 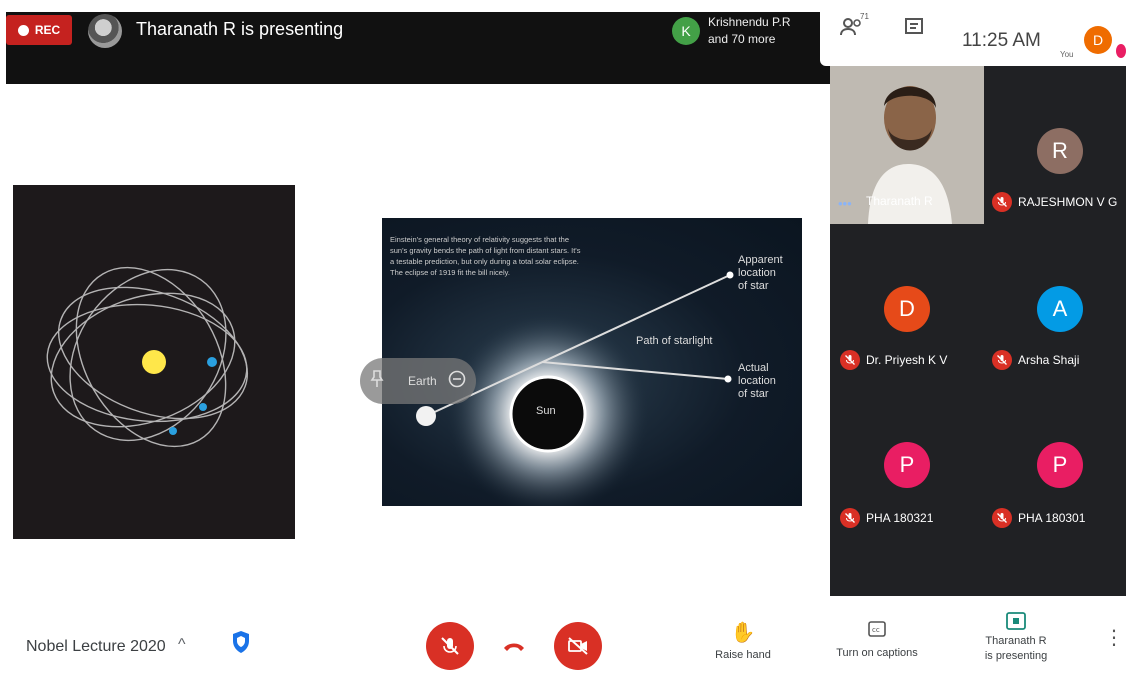 I want to click on presenting-button: Tharanath R is presenting, so click(x=1016, y=638).